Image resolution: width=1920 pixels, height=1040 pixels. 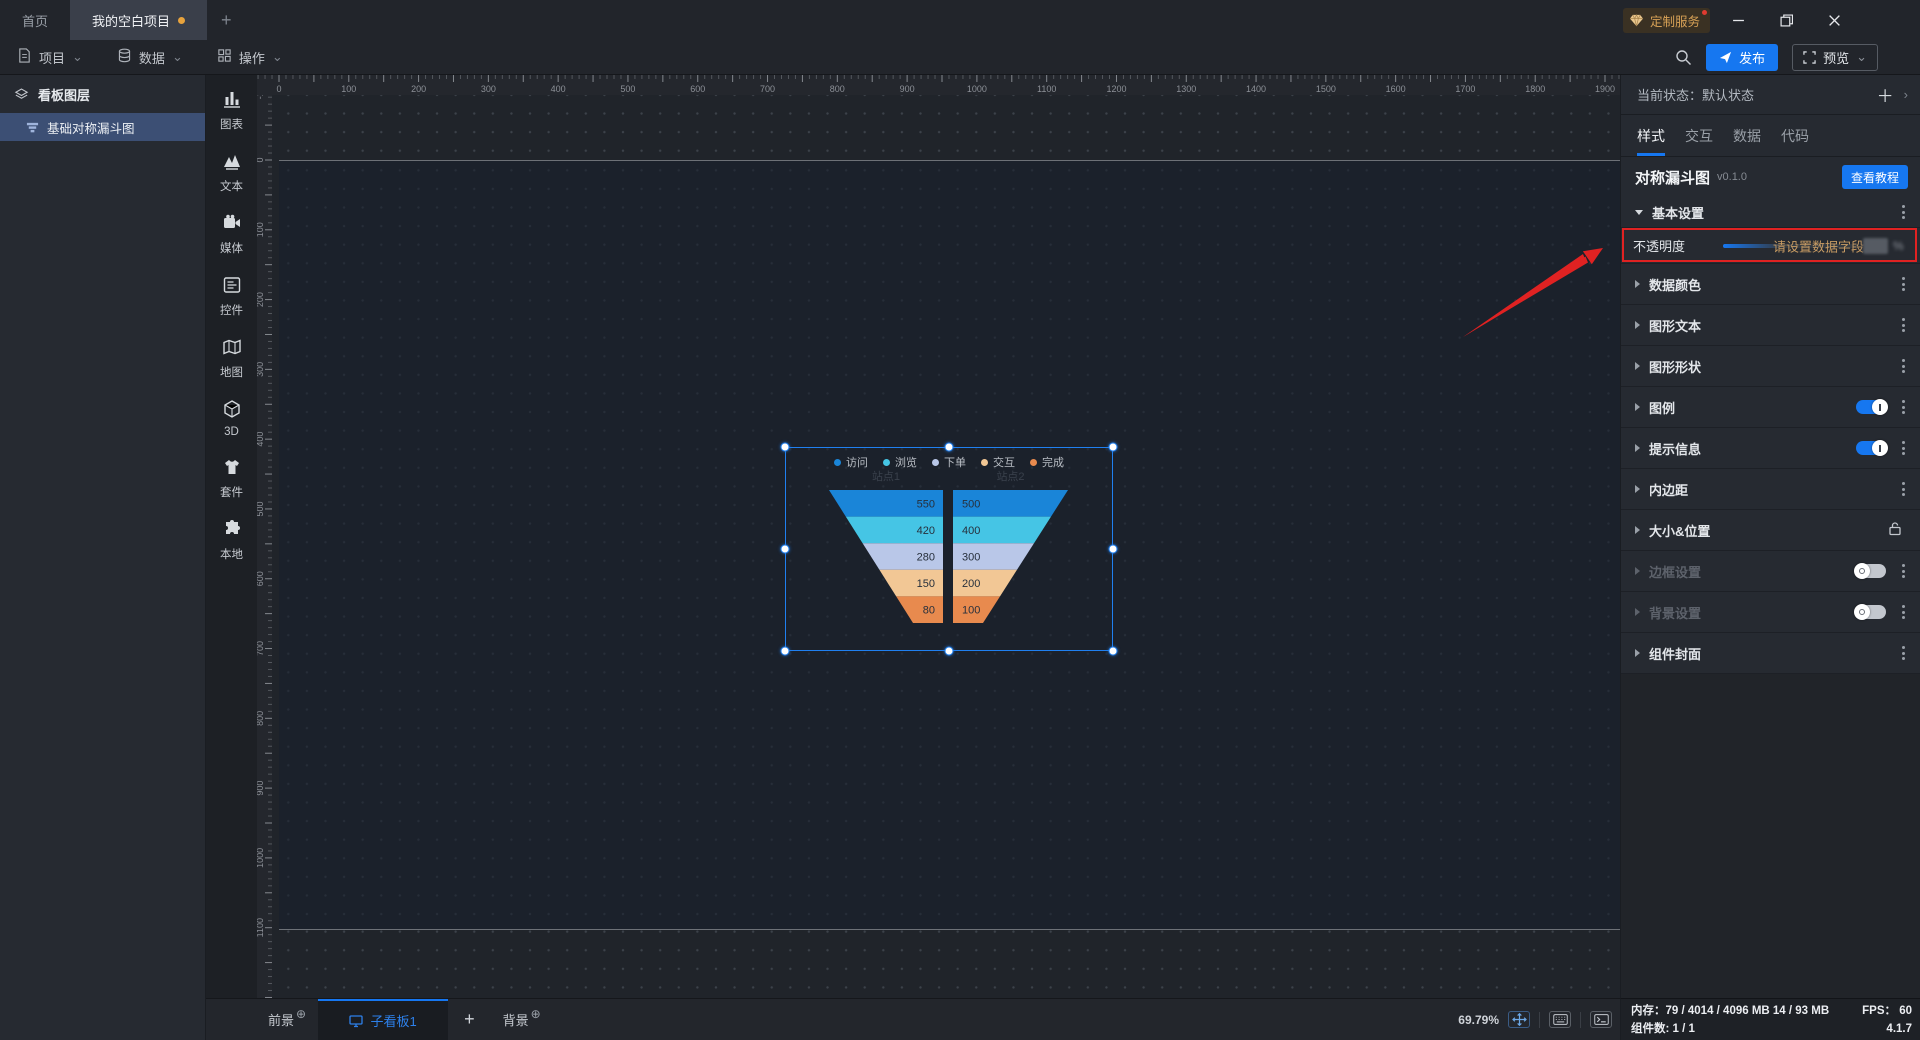 What do you see at coordinates (1601, 1019) in the screenshot?
I see `console-icon` at bounding box center [1601, 1019].